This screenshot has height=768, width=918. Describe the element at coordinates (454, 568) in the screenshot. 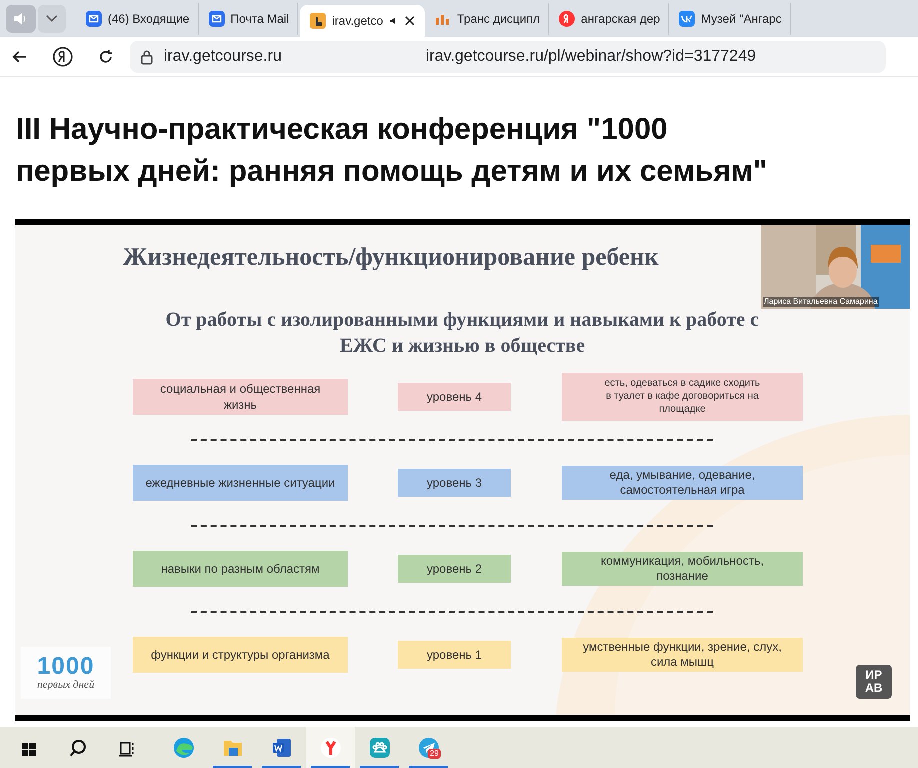

I see `level-box: уровень 2` at that location.